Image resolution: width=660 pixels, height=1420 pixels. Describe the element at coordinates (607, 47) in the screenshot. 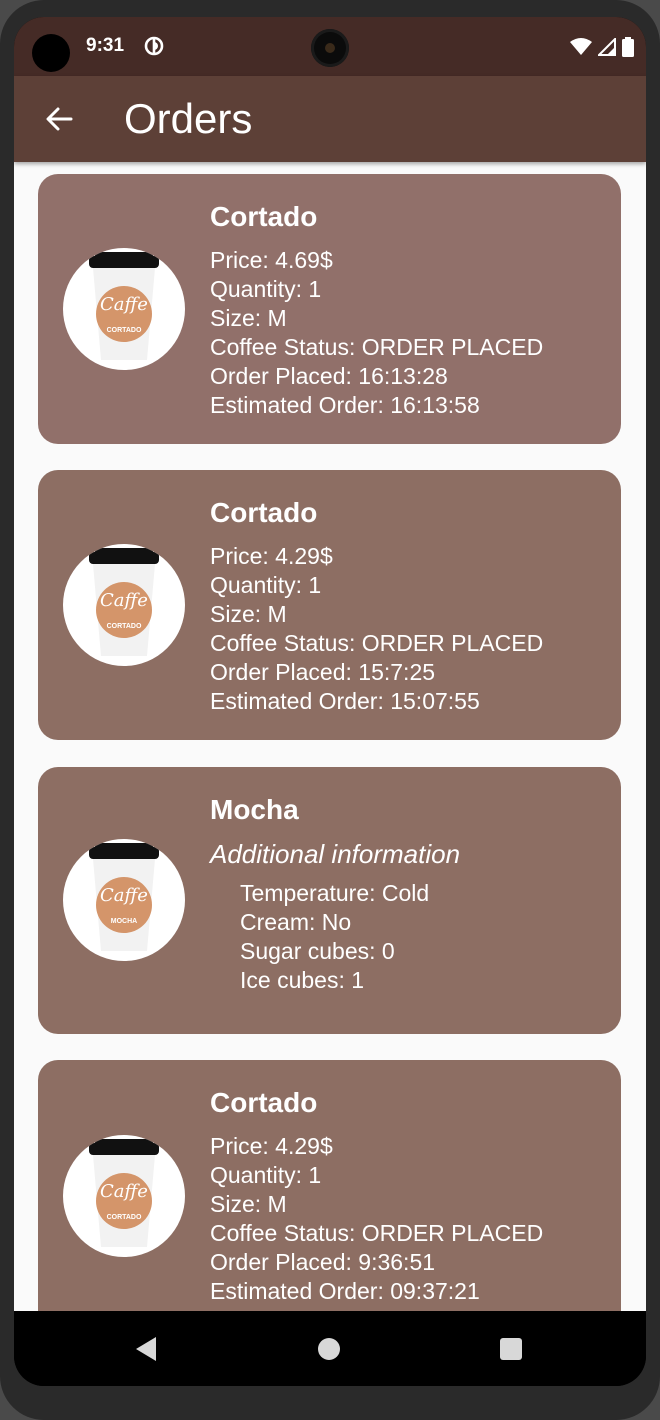

I see `signal-icon` at that location.